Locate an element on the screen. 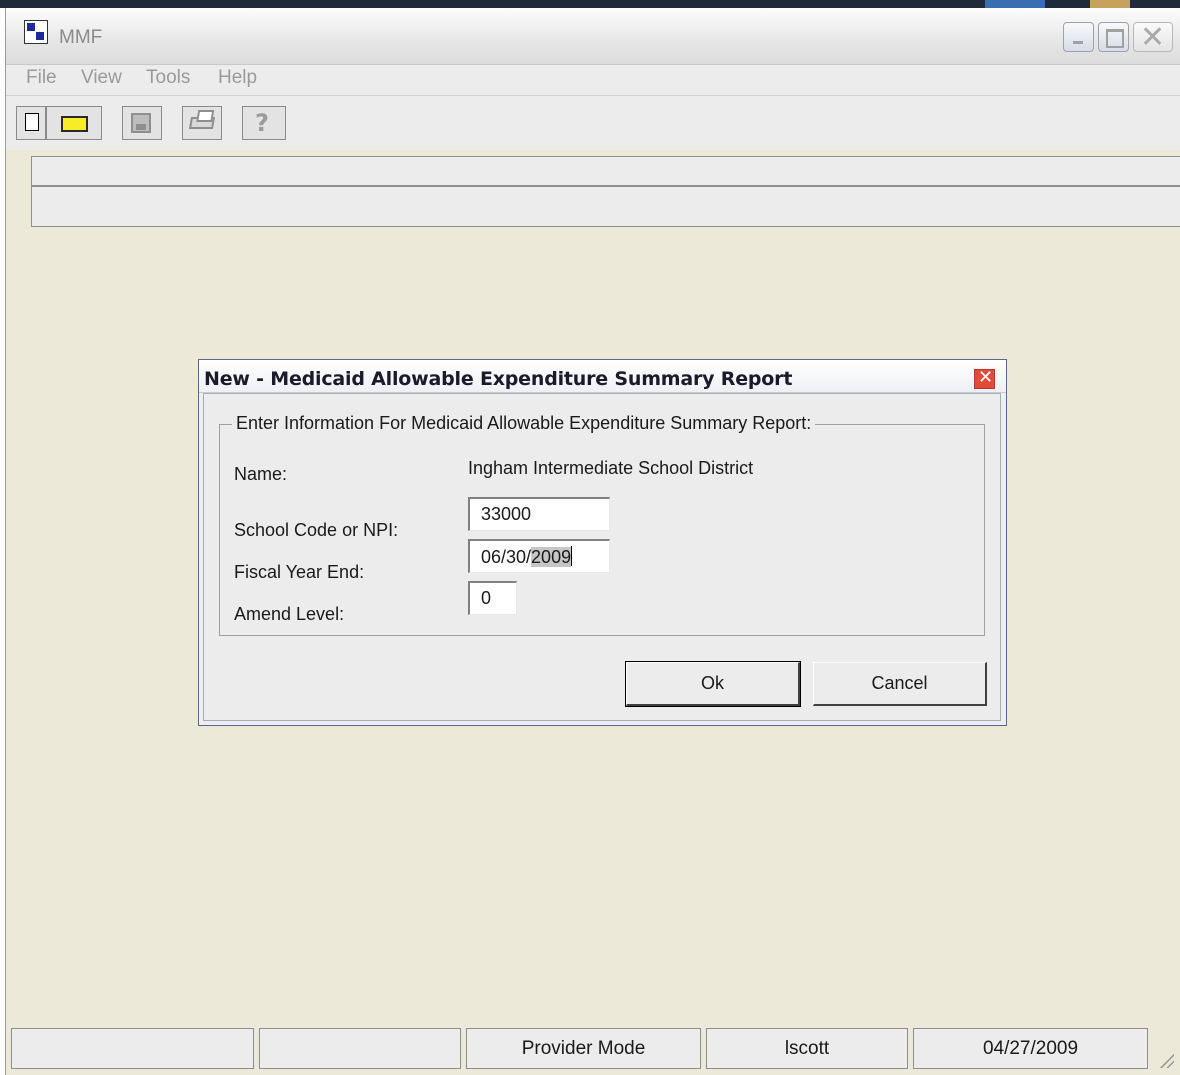 Image resolution: width=1180 pixels, height=1075 pixels. name-value: Ingham Intermediate School District is located at coordinates (611, 468).